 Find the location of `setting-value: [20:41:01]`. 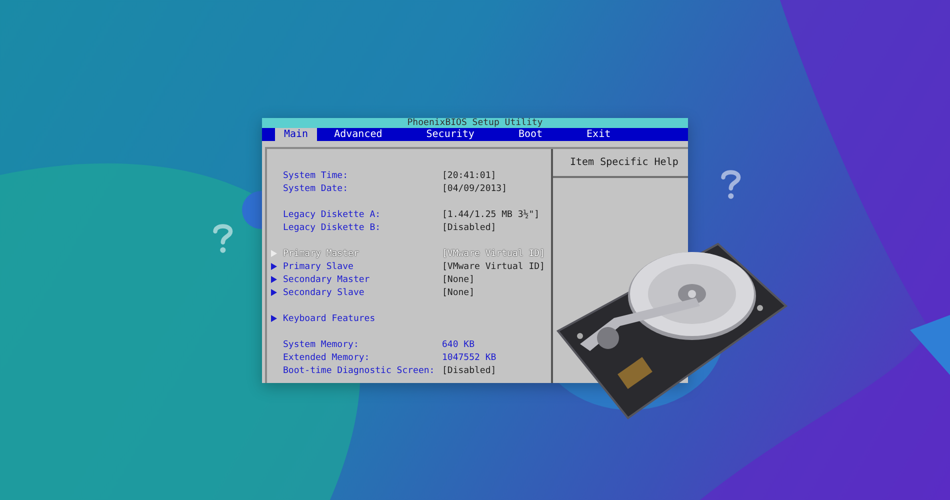

setting-value: [20:41:01] is located at coordinates (469, 175).